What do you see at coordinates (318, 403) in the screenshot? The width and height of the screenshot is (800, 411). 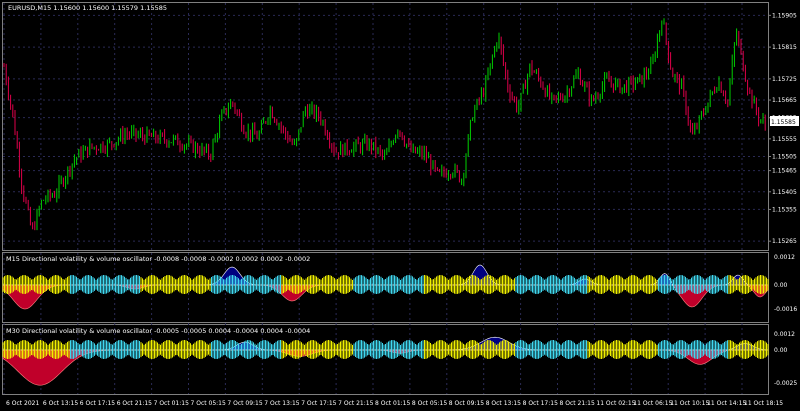 I see `time-tick-label: 7 Oct 17:15` at bounding box center [318, 403].